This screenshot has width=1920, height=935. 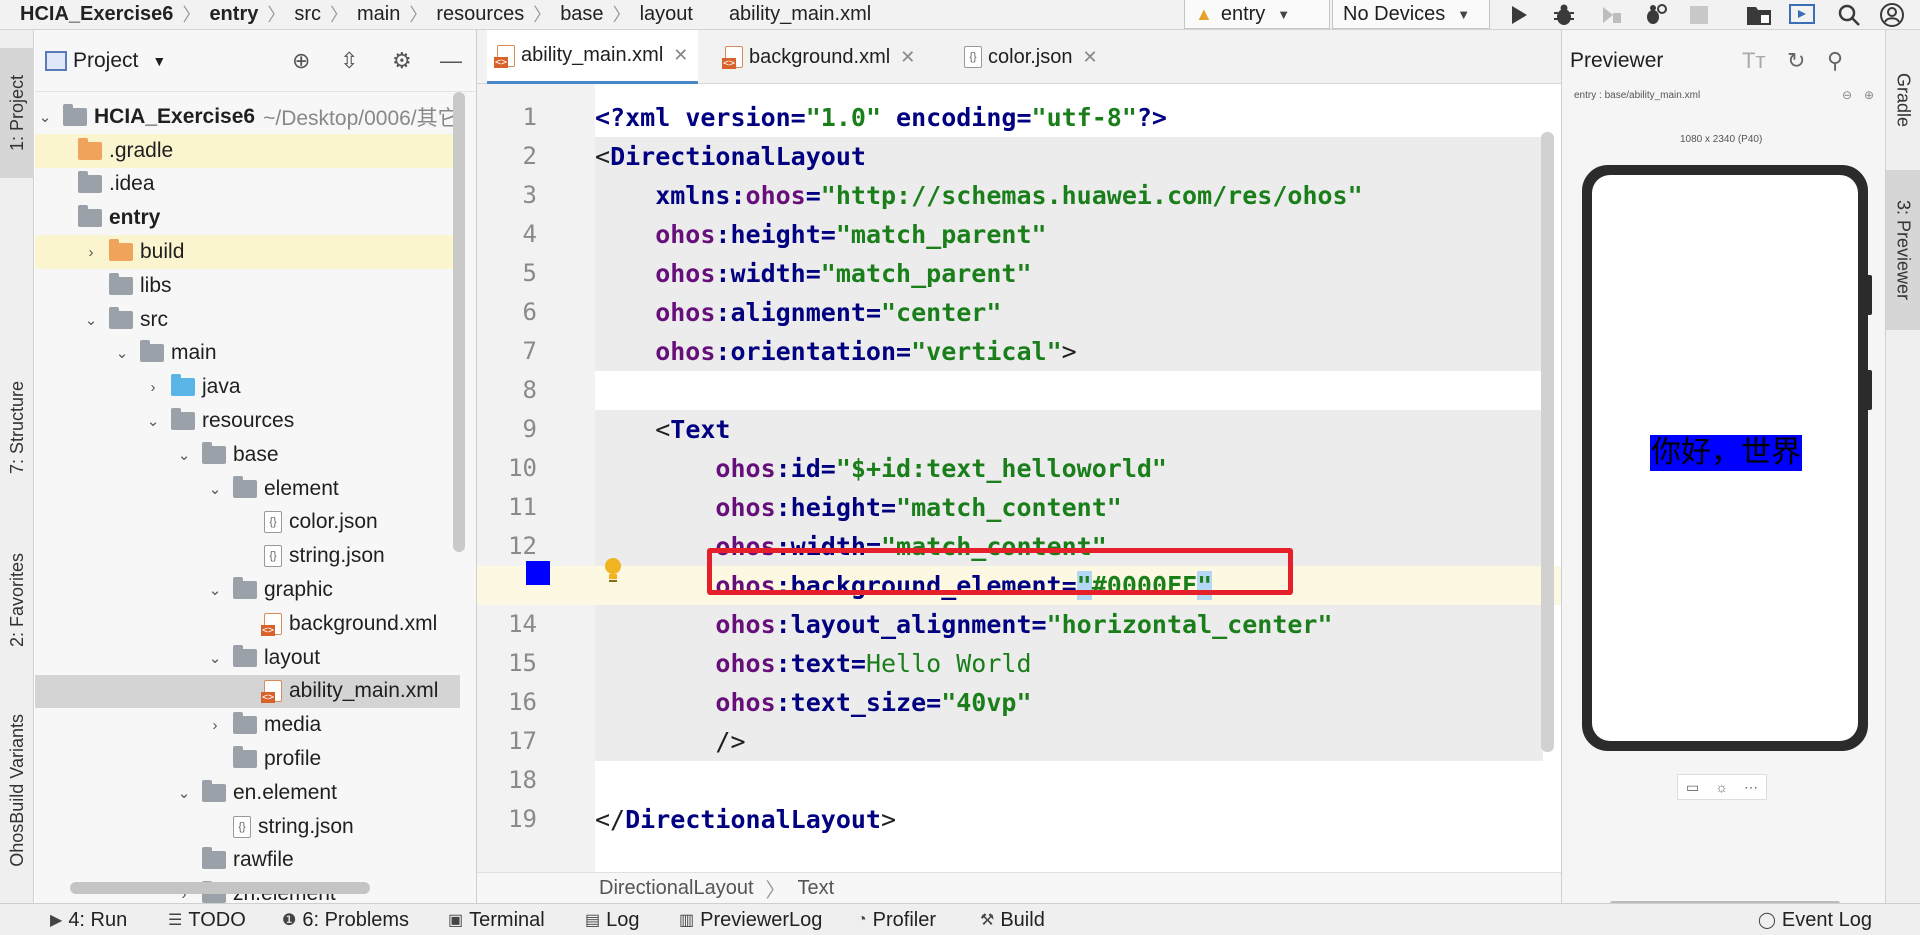 I want to click on tree-item: ⌄ en.element, so click(x=247, y=793).